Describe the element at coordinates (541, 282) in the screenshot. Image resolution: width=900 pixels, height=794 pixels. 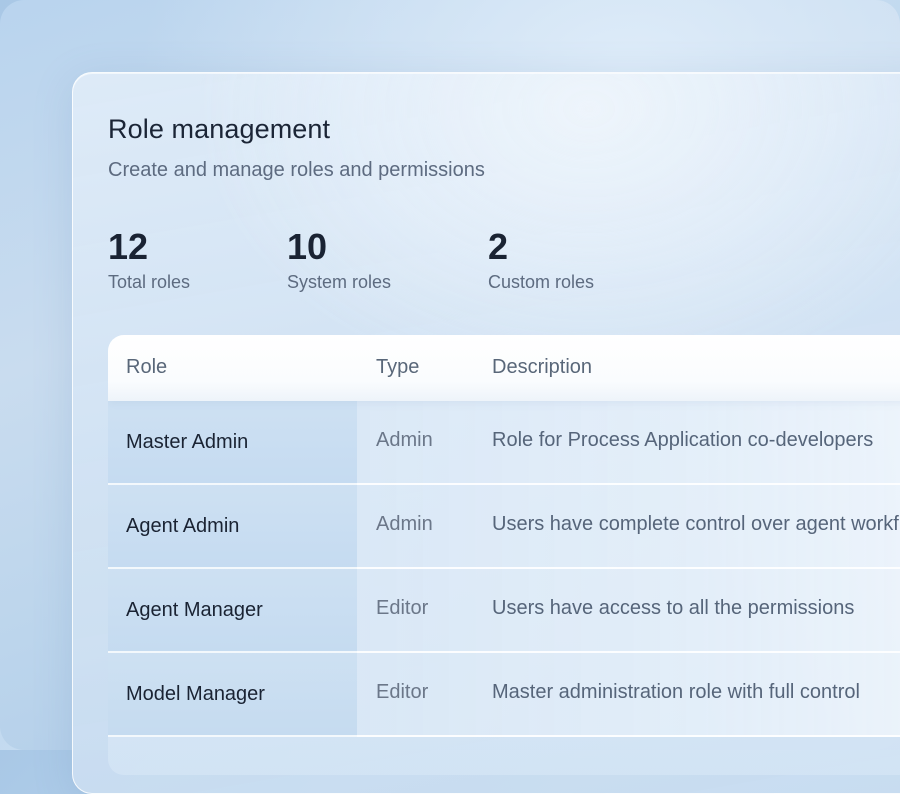
I see `stat-label: Custom roles` at that location.